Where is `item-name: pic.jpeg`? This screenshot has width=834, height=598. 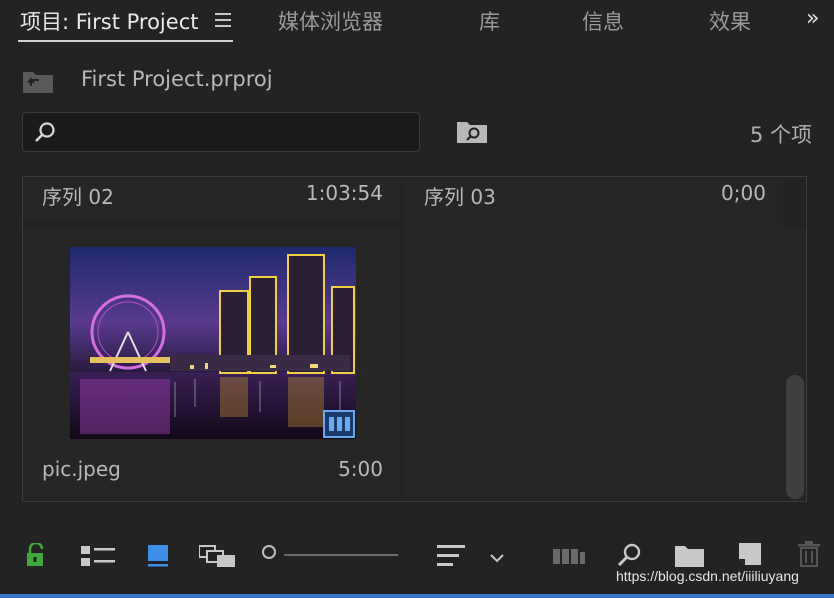 item-name: pic.jpeg is located at coordinates (81, 469).